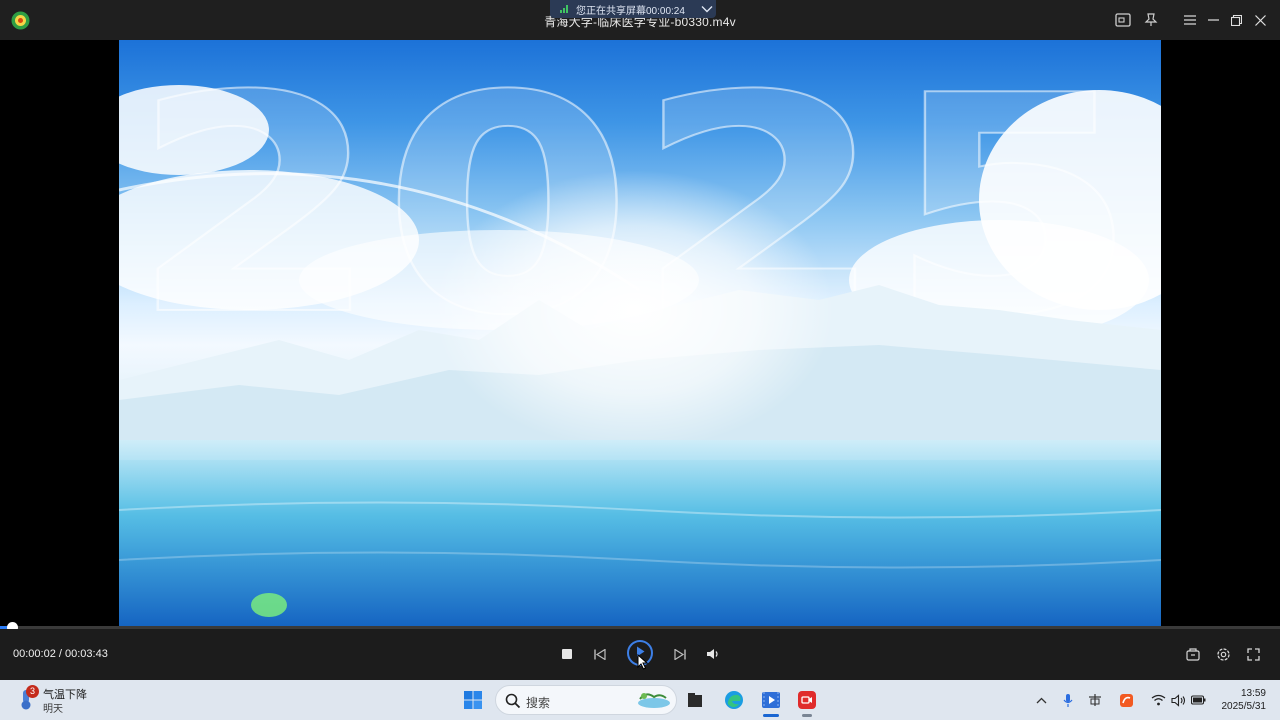 This screenshot has height=720, width=1280. What do you see at coordinates (53, 709) in the screenshot?
I see `weather-day: 明天` at bounding box center [53, 709].